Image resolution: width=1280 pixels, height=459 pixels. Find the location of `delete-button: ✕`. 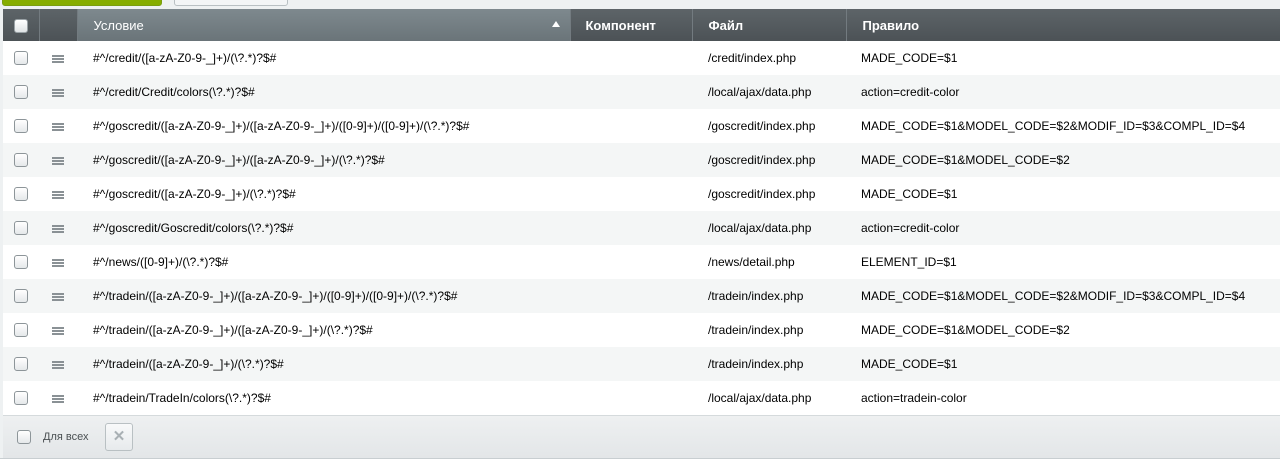

delete-button: ✕ is located at coordinates (119, 437).